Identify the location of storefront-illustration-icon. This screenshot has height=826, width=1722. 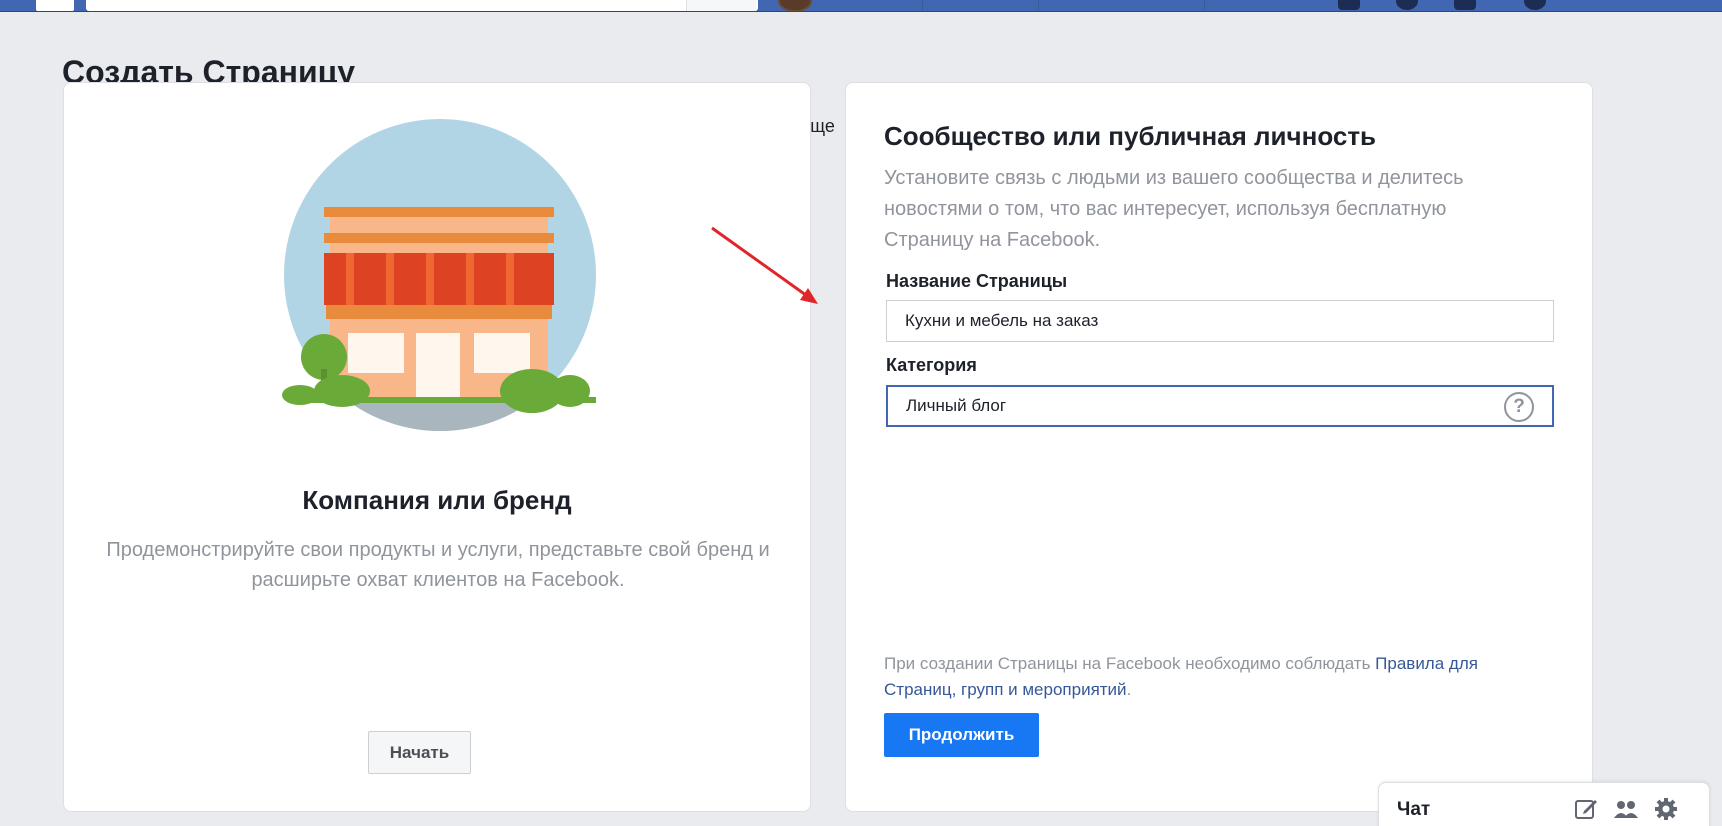
(439, 275).